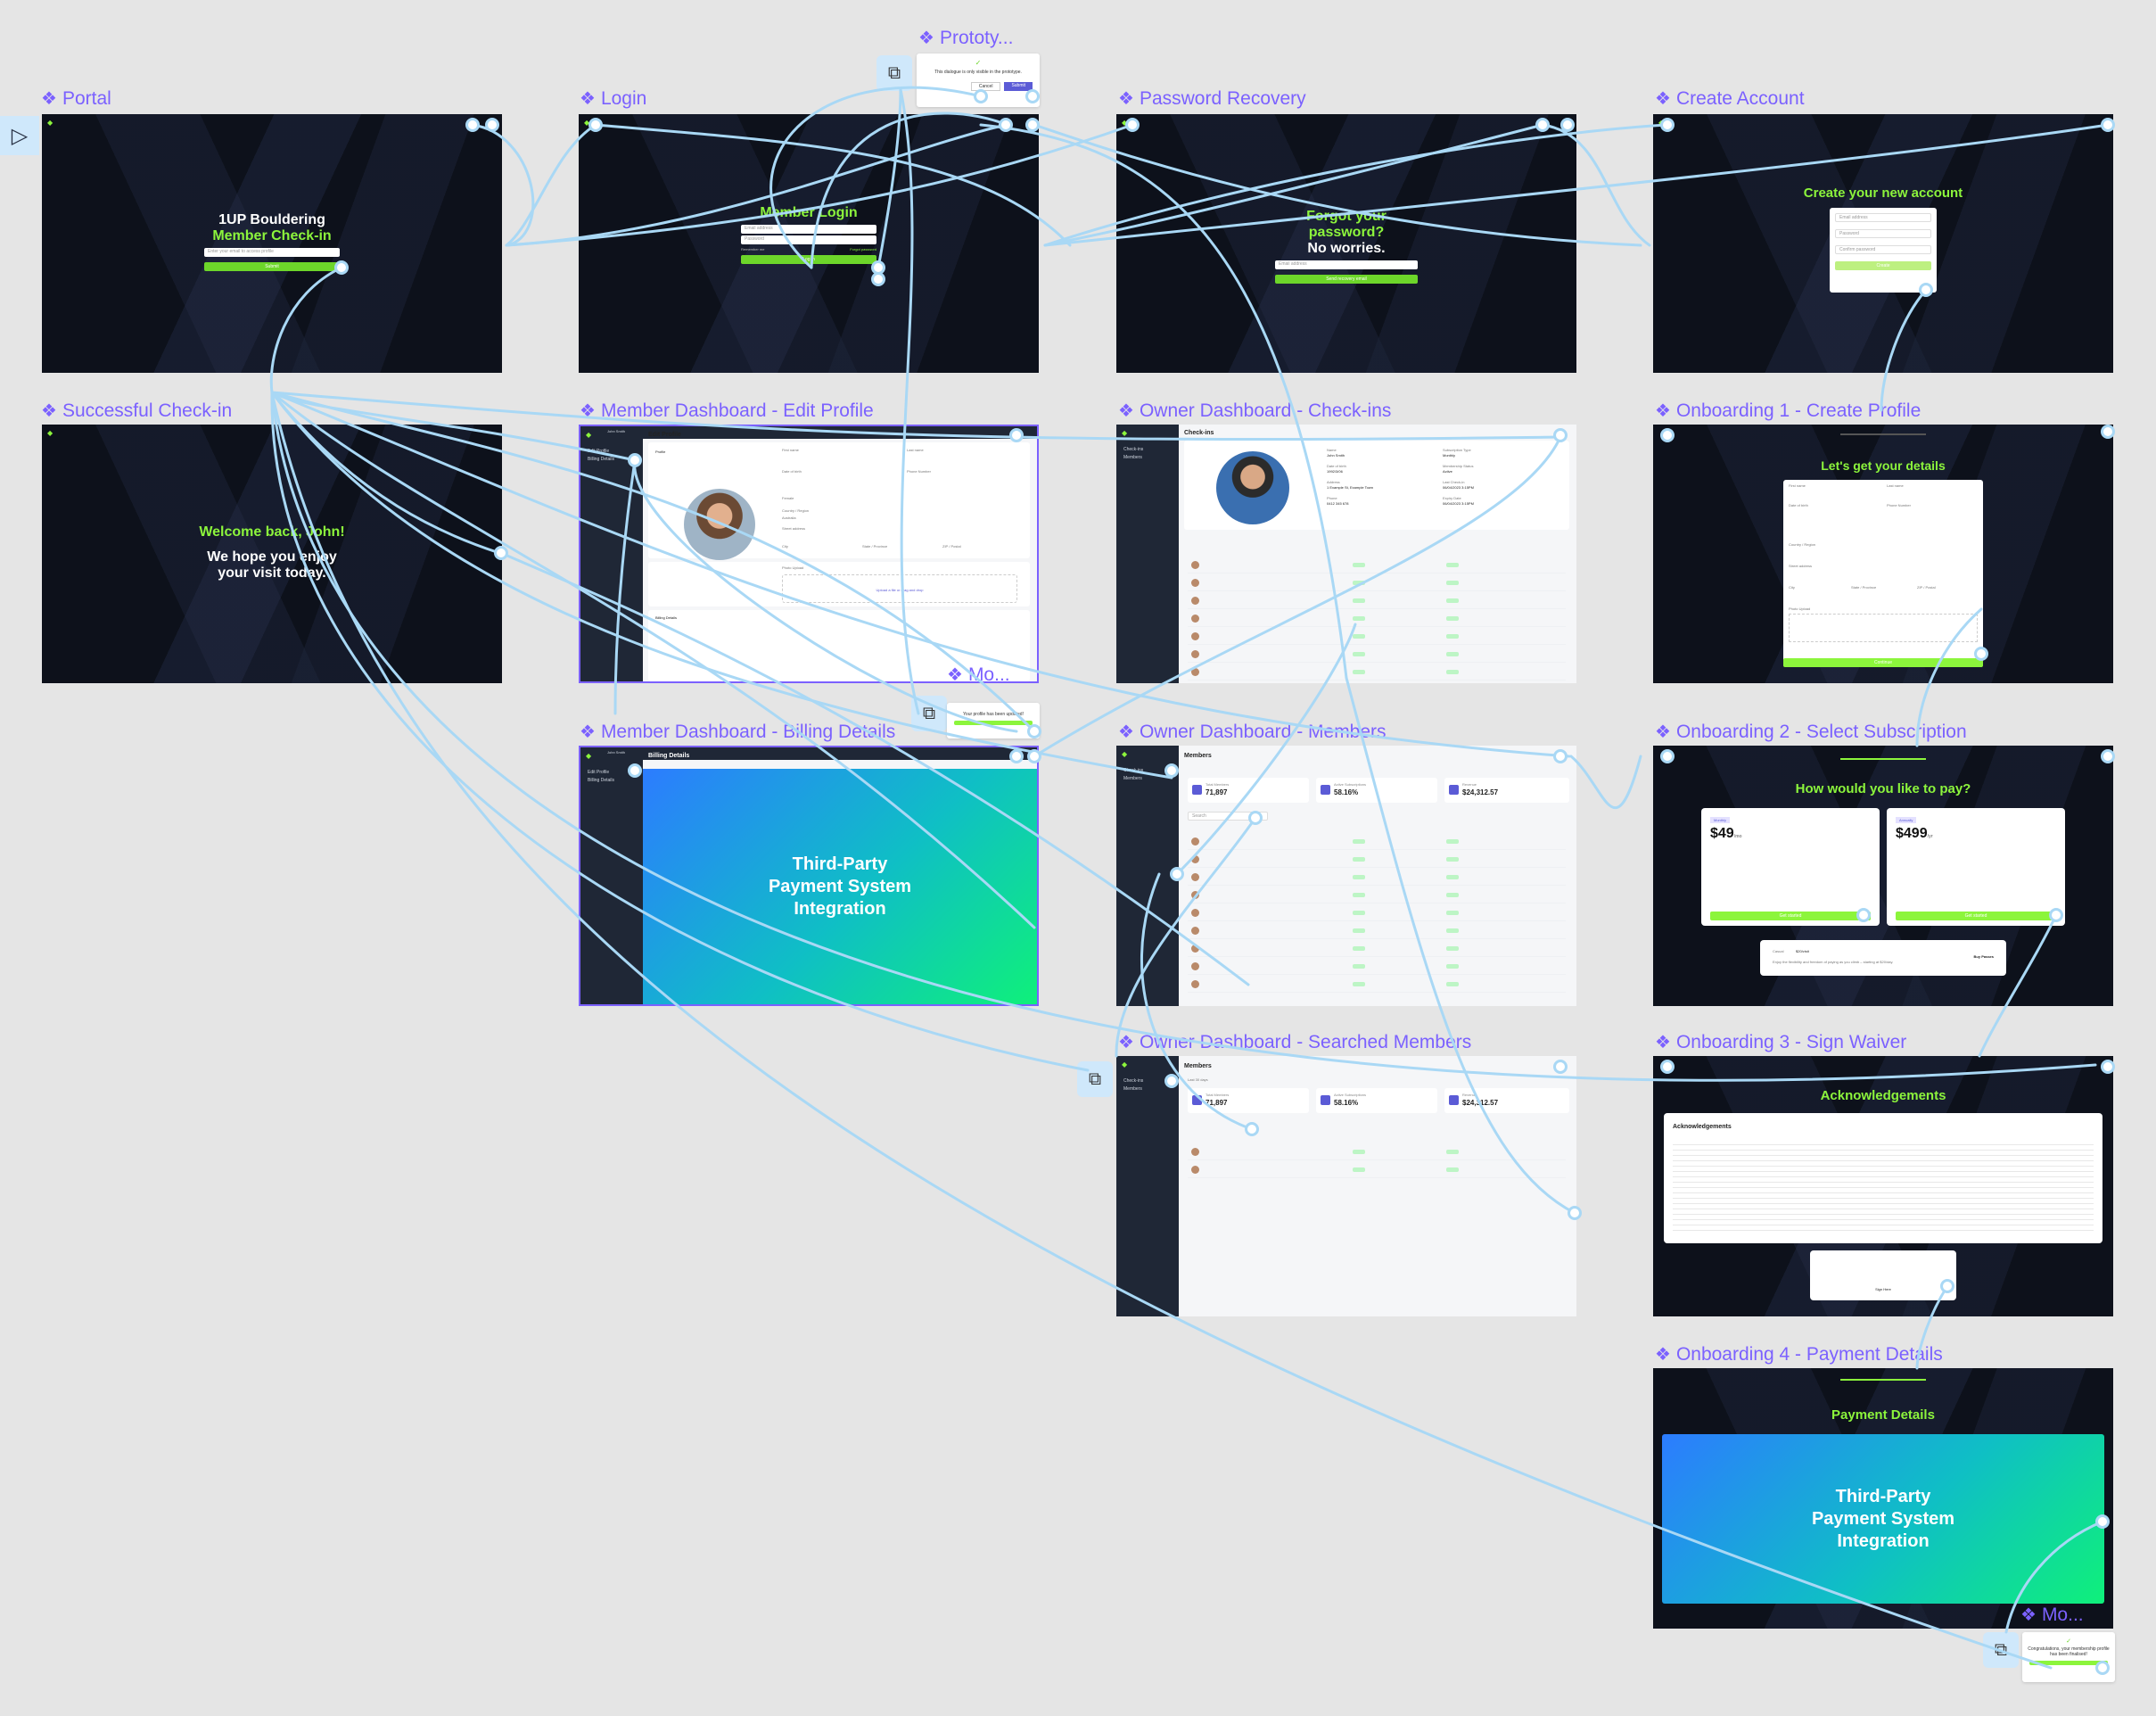  What do you see at coordinates (875, 546) in the screenshot?
I see `field-state: State / Province` at bounding box center [875, 546].